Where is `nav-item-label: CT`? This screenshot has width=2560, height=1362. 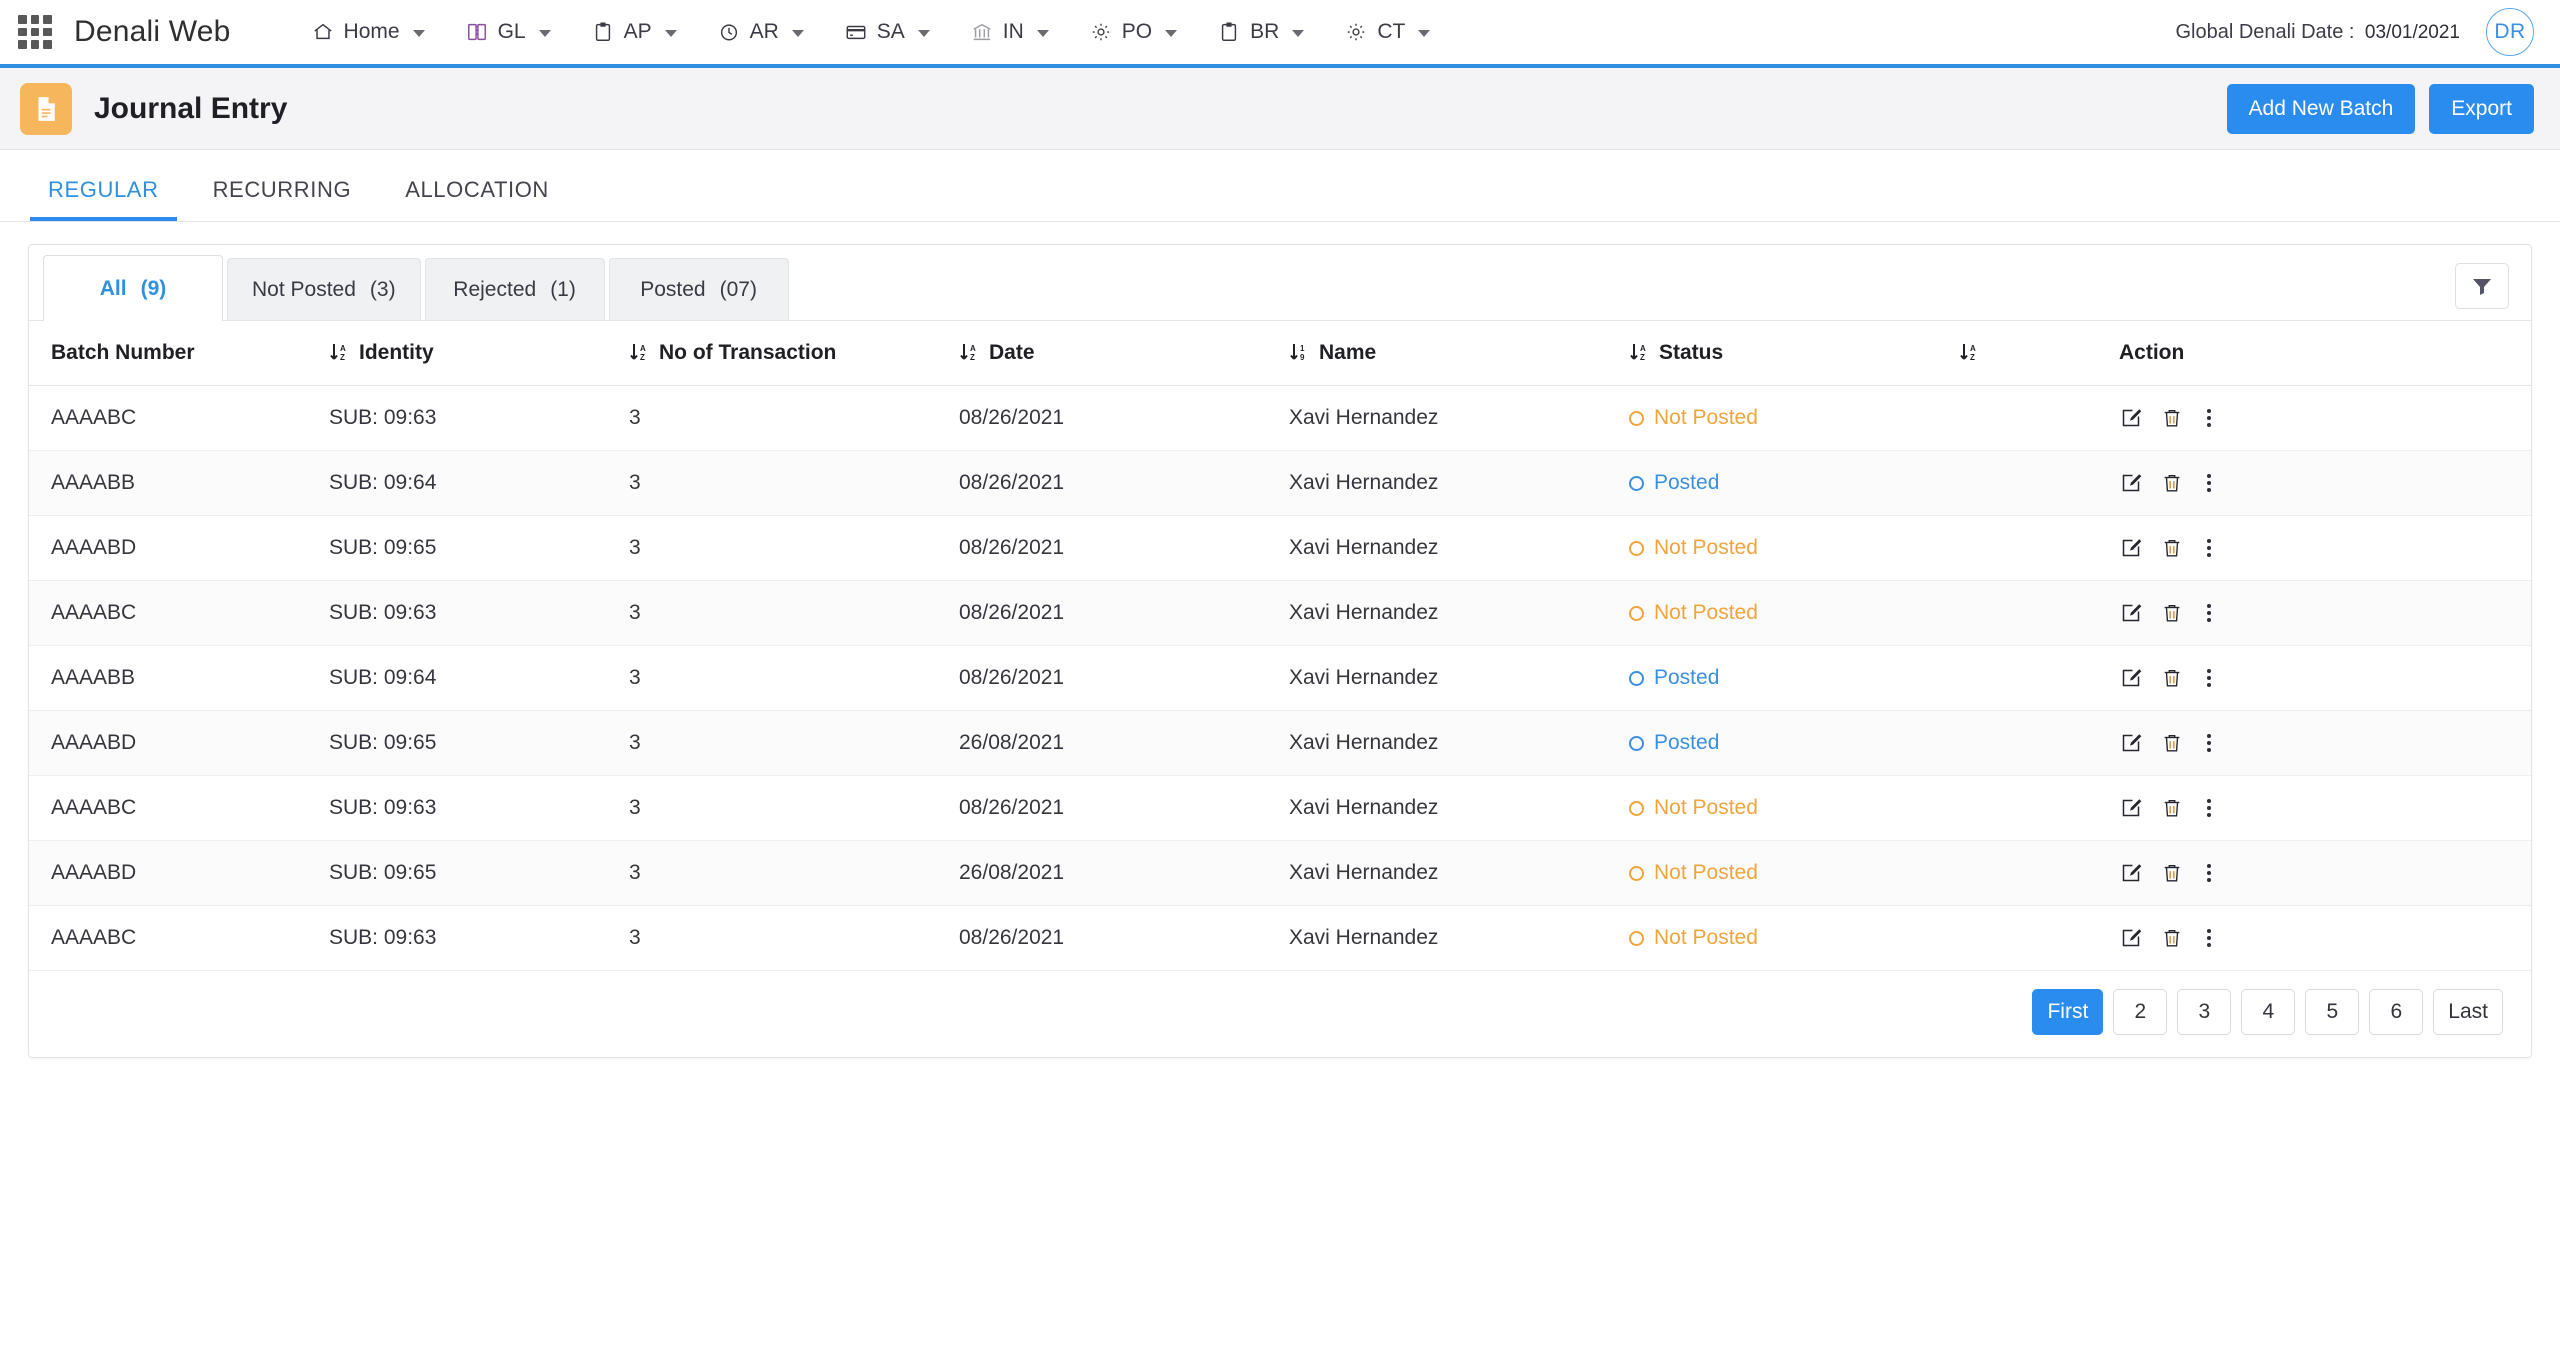 nav-item-label: CT is located at coordinates (1391, 31).